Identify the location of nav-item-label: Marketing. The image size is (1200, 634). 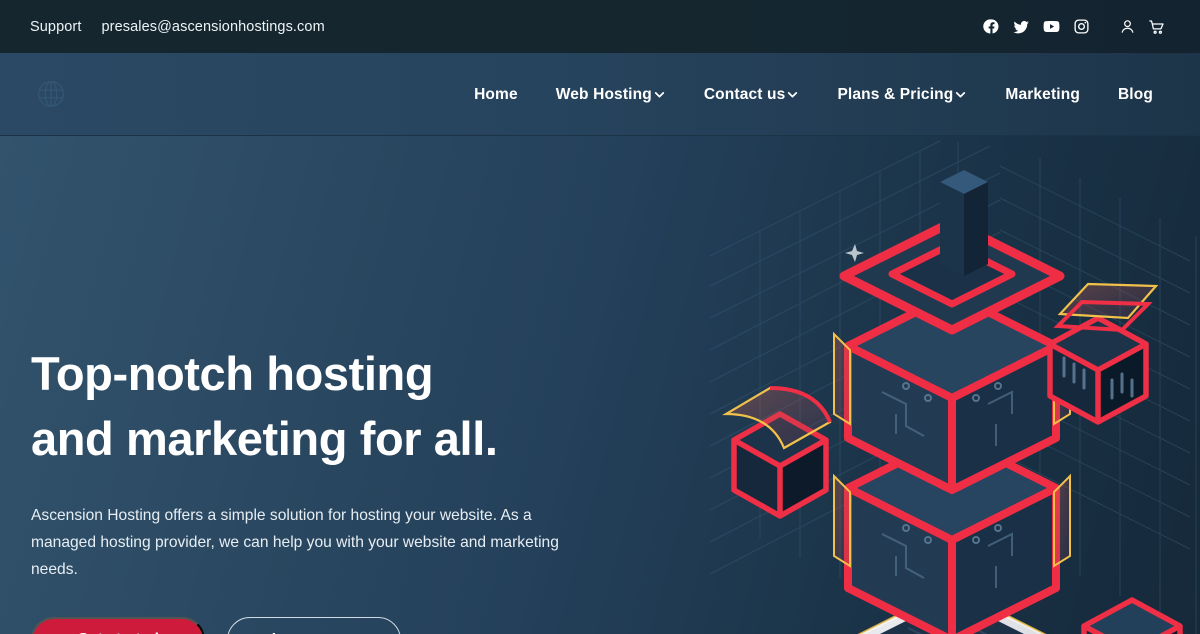
(1042, 94).